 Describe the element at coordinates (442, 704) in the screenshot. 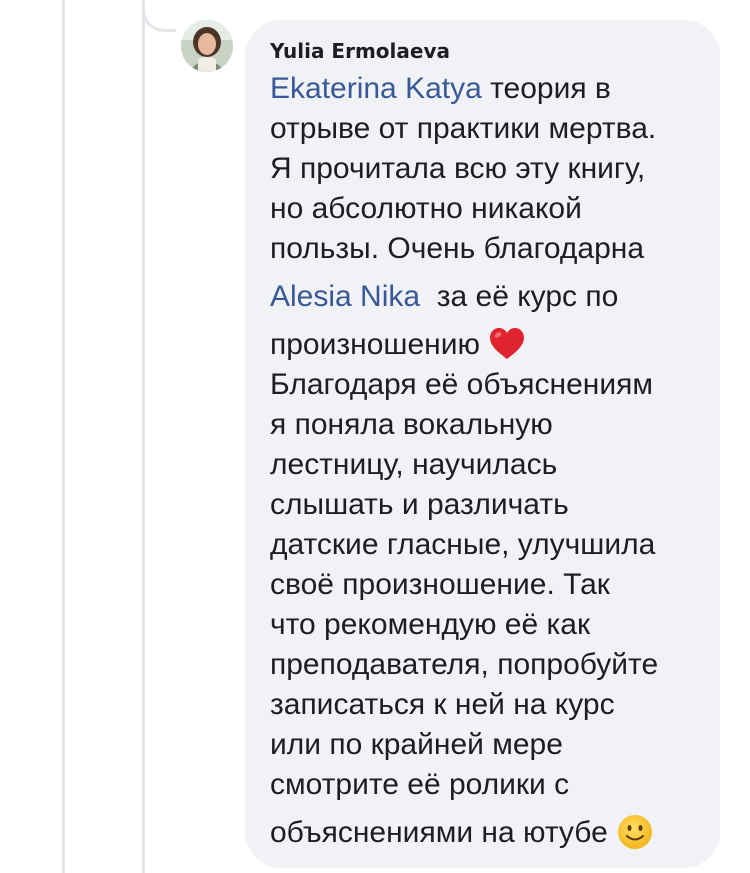

I see `comment-line: записаться к ней на курс` at that location.